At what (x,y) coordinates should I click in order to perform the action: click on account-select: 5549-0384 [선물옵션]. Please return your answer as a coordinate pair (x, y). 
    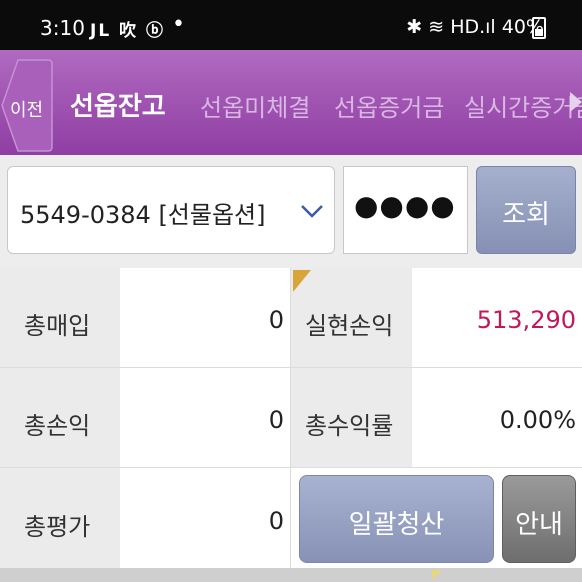
    Looking at the image, I should click on (171, 210).